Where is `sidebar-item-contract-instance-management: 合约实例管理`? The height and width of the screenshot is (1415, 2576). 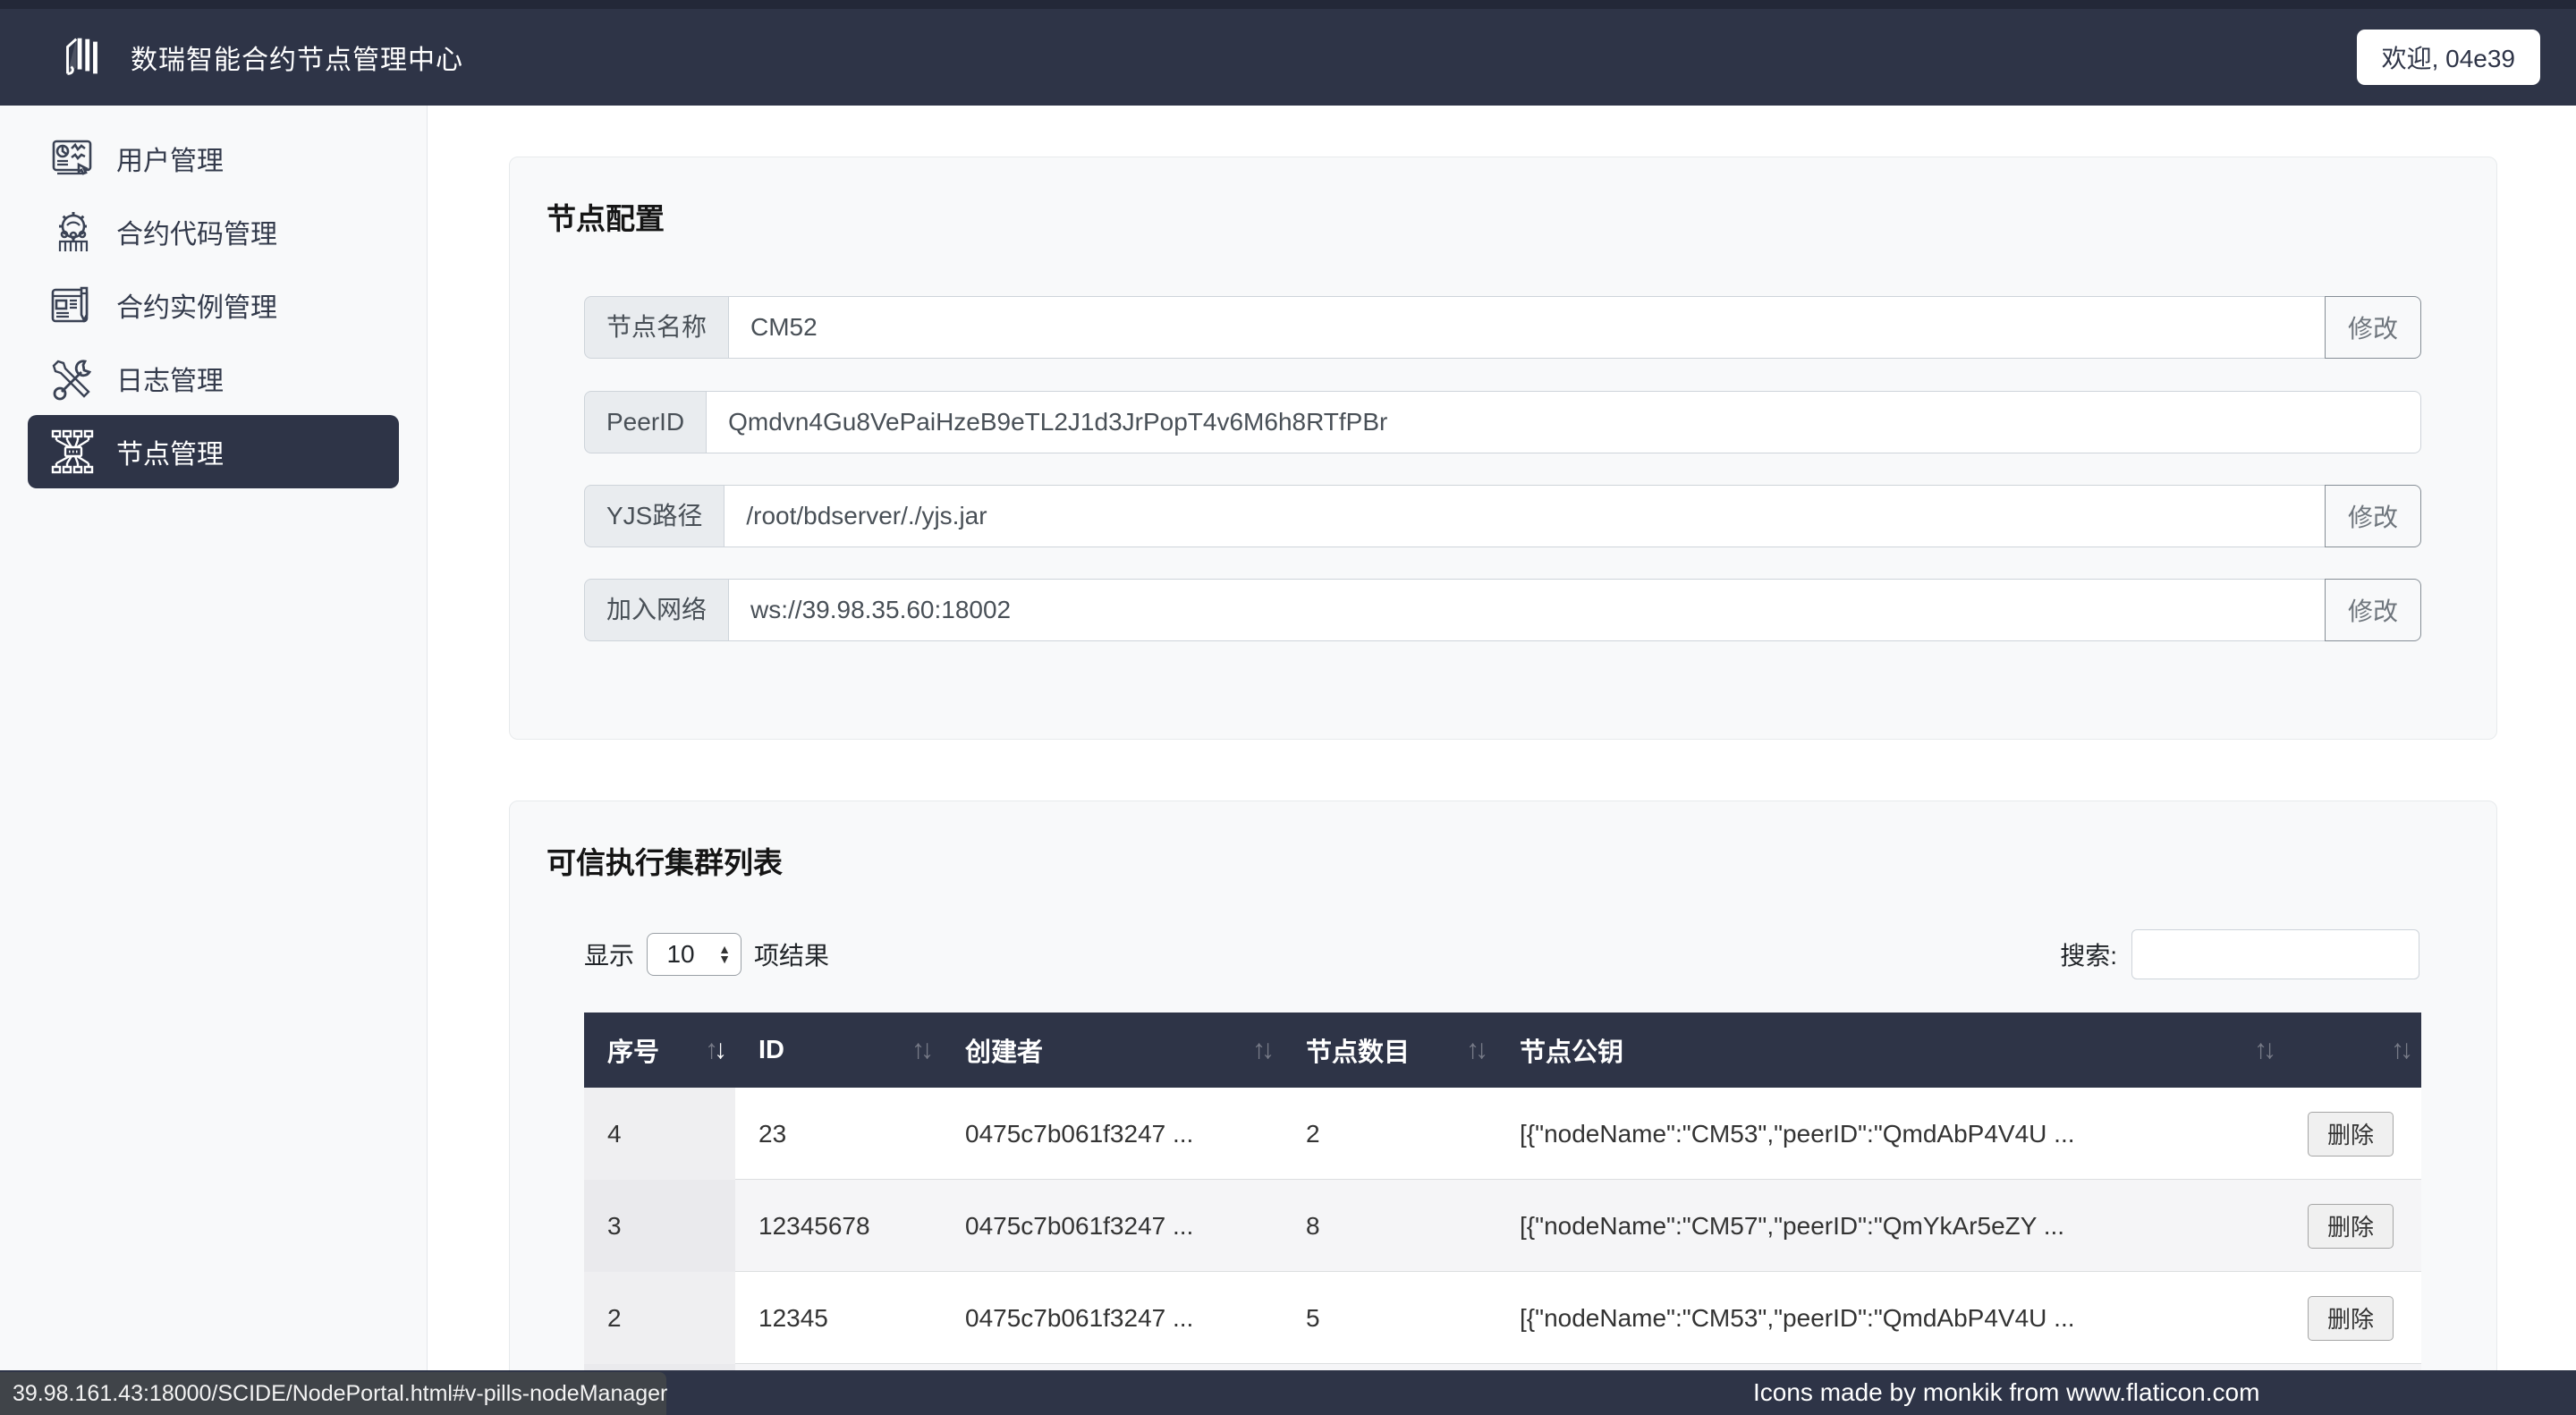
sidebar-item-contract-instance-management: 合约实例管理 is located at coordinates (213, 305).